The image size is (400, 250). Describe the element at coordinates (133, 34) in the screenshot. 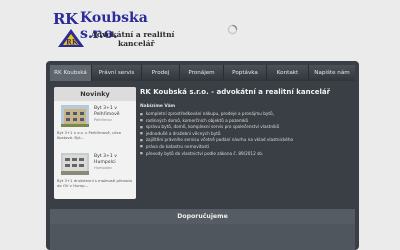

I see `logo-tagline-1: Advokátní a realitní` at that location.